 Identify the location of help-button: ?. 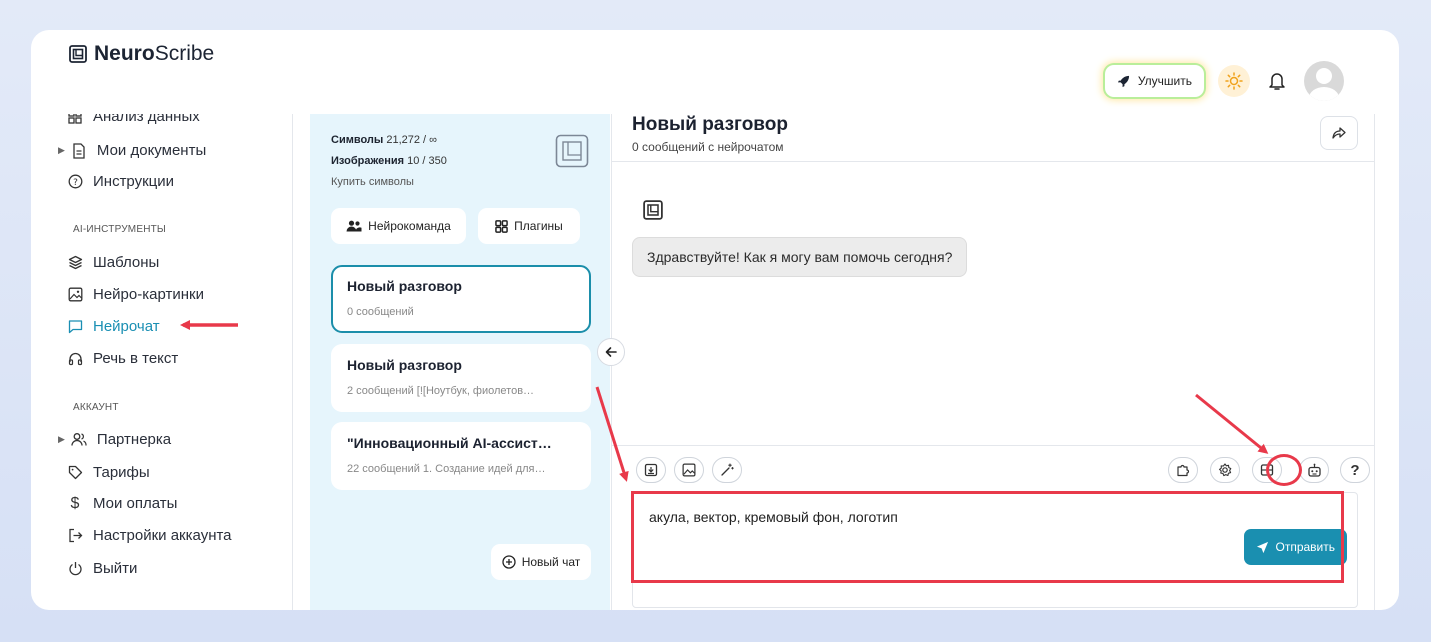
(1355, 470).